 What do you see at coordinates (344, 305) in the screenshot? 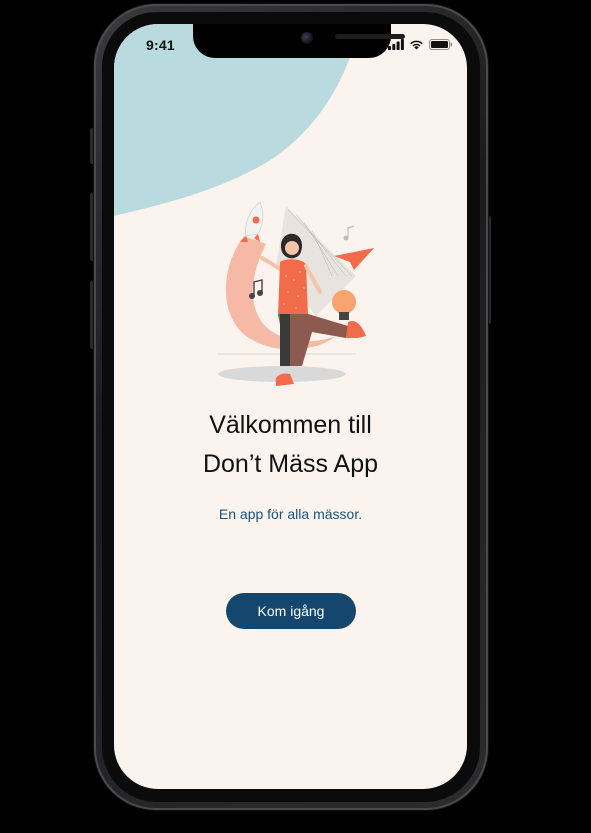
I see `lightbulb-shape` at bounding box center [344, 305].